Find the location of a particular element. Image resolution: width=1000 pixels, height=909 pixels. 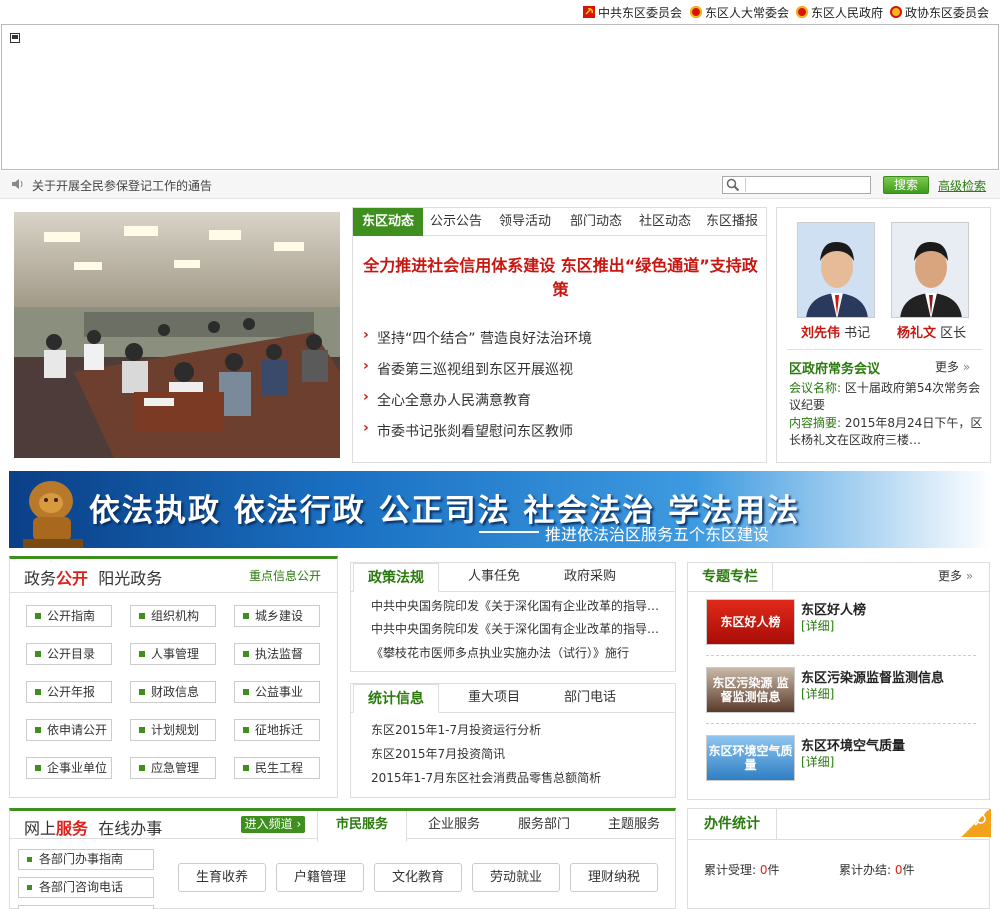

topic-thumbnail: 东区污染源 监督监测信息 is located at coordinates (750, 690).